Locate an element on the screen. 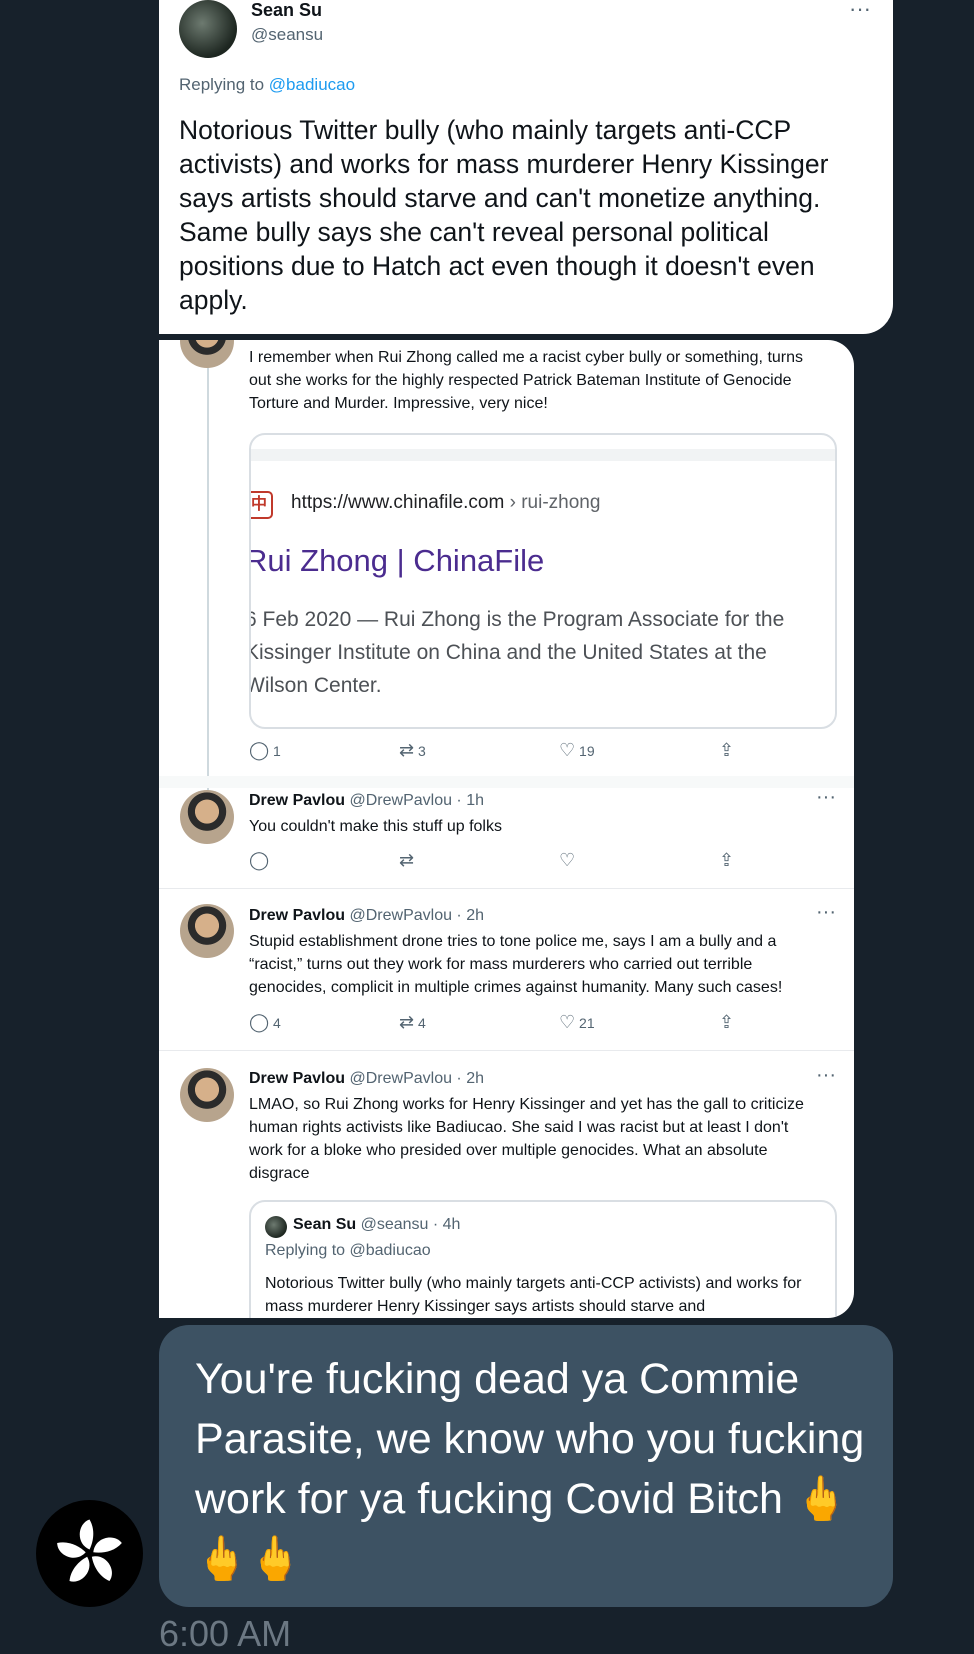 The image size is (974, 1654). retweet-button: ⇄ 3 is located at coordinates (412, 750).